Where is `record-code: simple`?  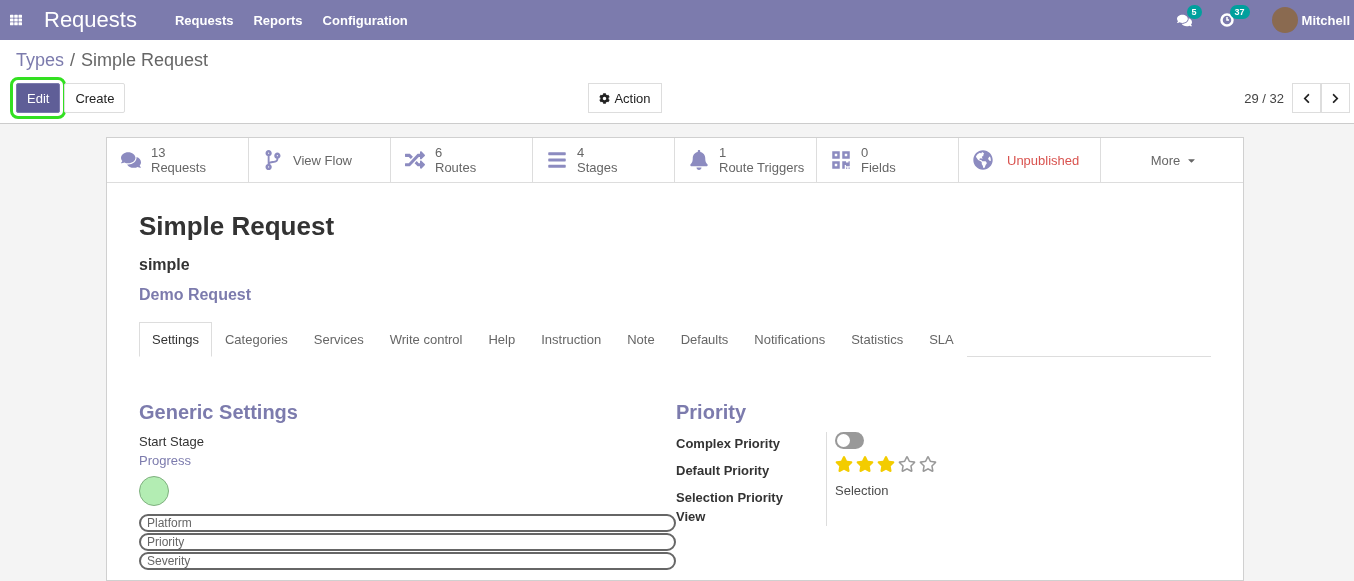
record-code: simple is located at coordinates (165, 265).